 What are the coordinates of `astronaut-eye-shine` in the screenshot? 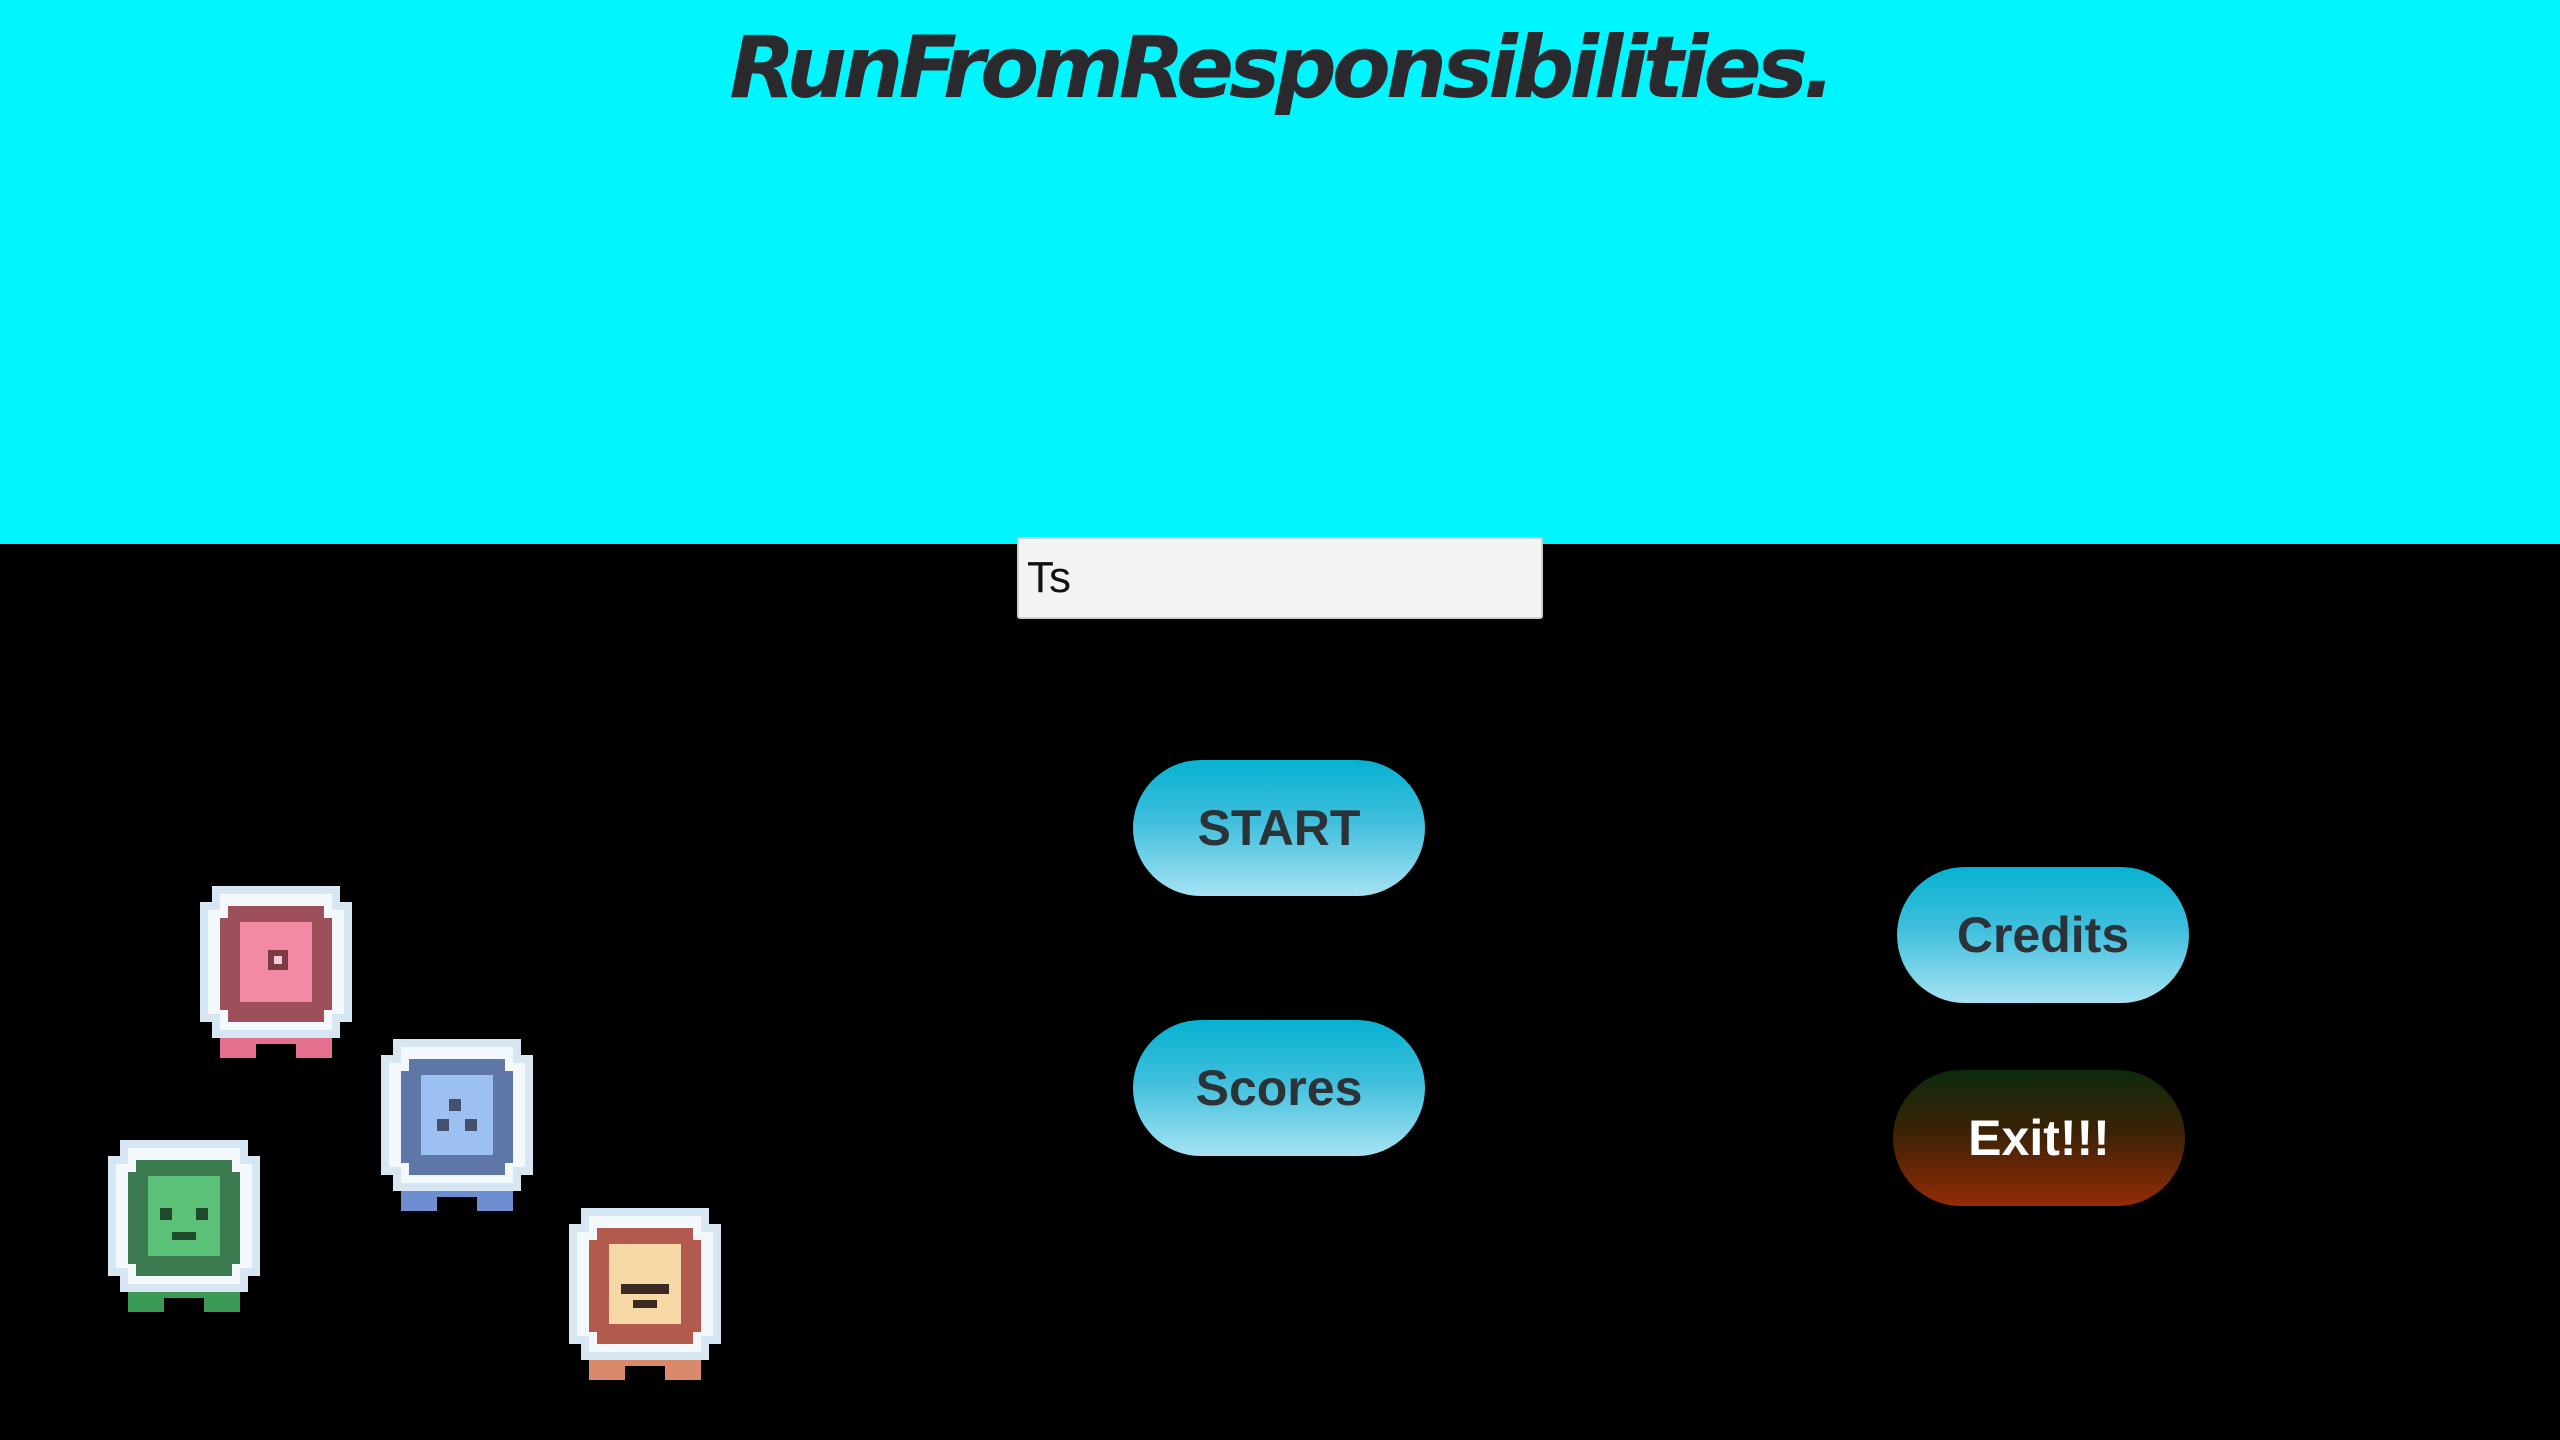 It's located at (278, 960).